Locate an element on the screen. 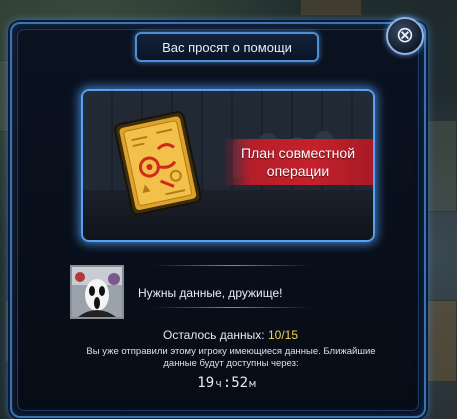 The image size is (457, 419). player-avatar is located at coordinates (97, 292).